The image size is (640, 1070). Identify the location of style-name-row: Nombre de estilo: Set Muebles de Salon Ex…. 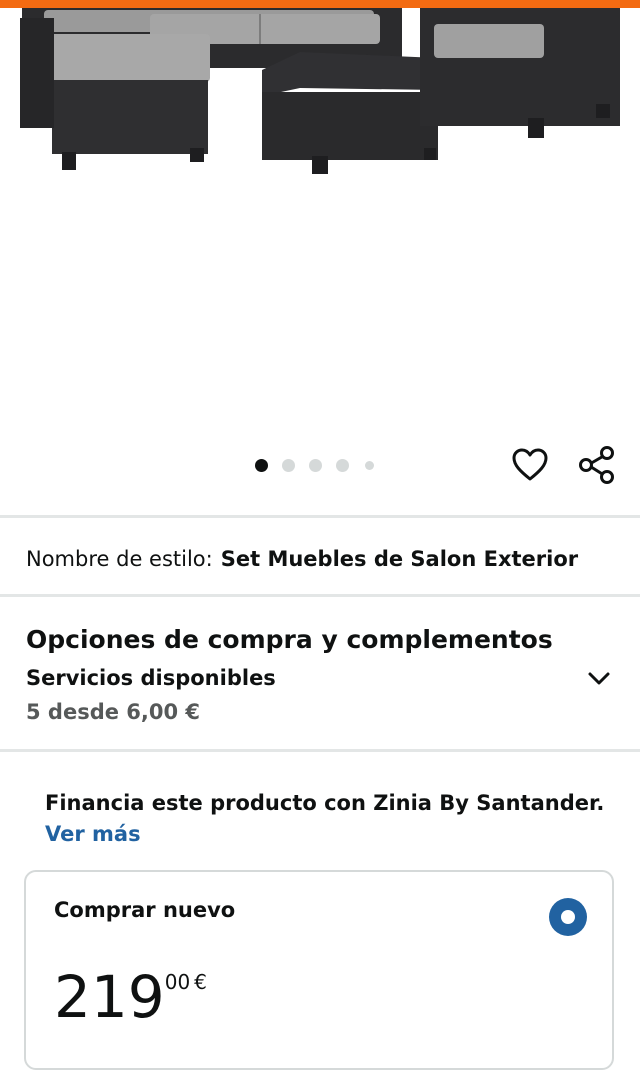
(302, 559).